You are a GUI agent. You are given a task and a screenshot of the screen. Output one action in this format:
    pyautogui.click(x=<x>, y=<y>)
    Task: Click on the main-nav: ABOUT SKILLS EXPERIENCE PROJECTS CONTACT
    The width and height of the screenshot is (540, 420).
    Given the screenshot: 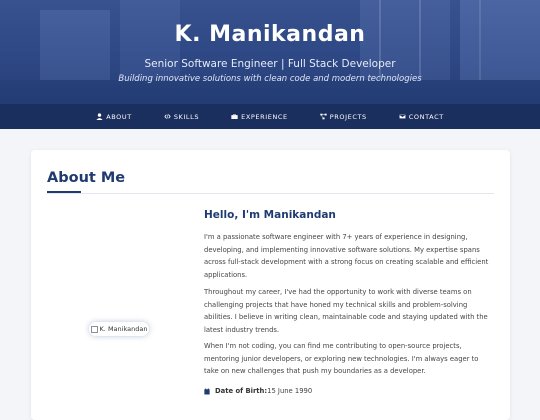 What is the action you would take?
    pyautogui.click(x=270, y=116)
    